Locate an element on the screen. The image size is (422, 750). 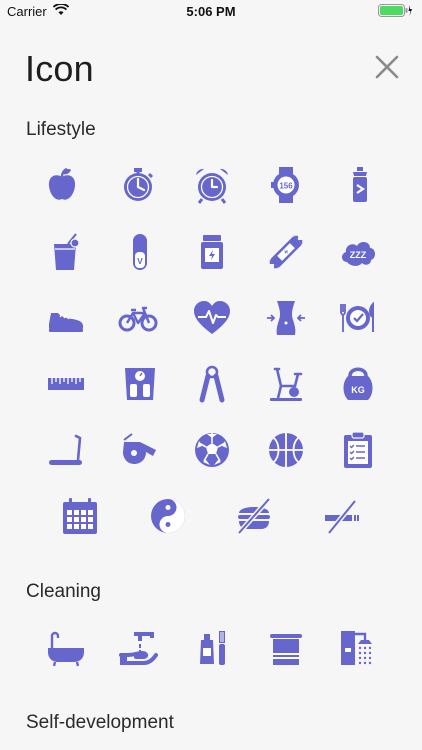
protein-shaker-icon is located at coordinates (360, 185).